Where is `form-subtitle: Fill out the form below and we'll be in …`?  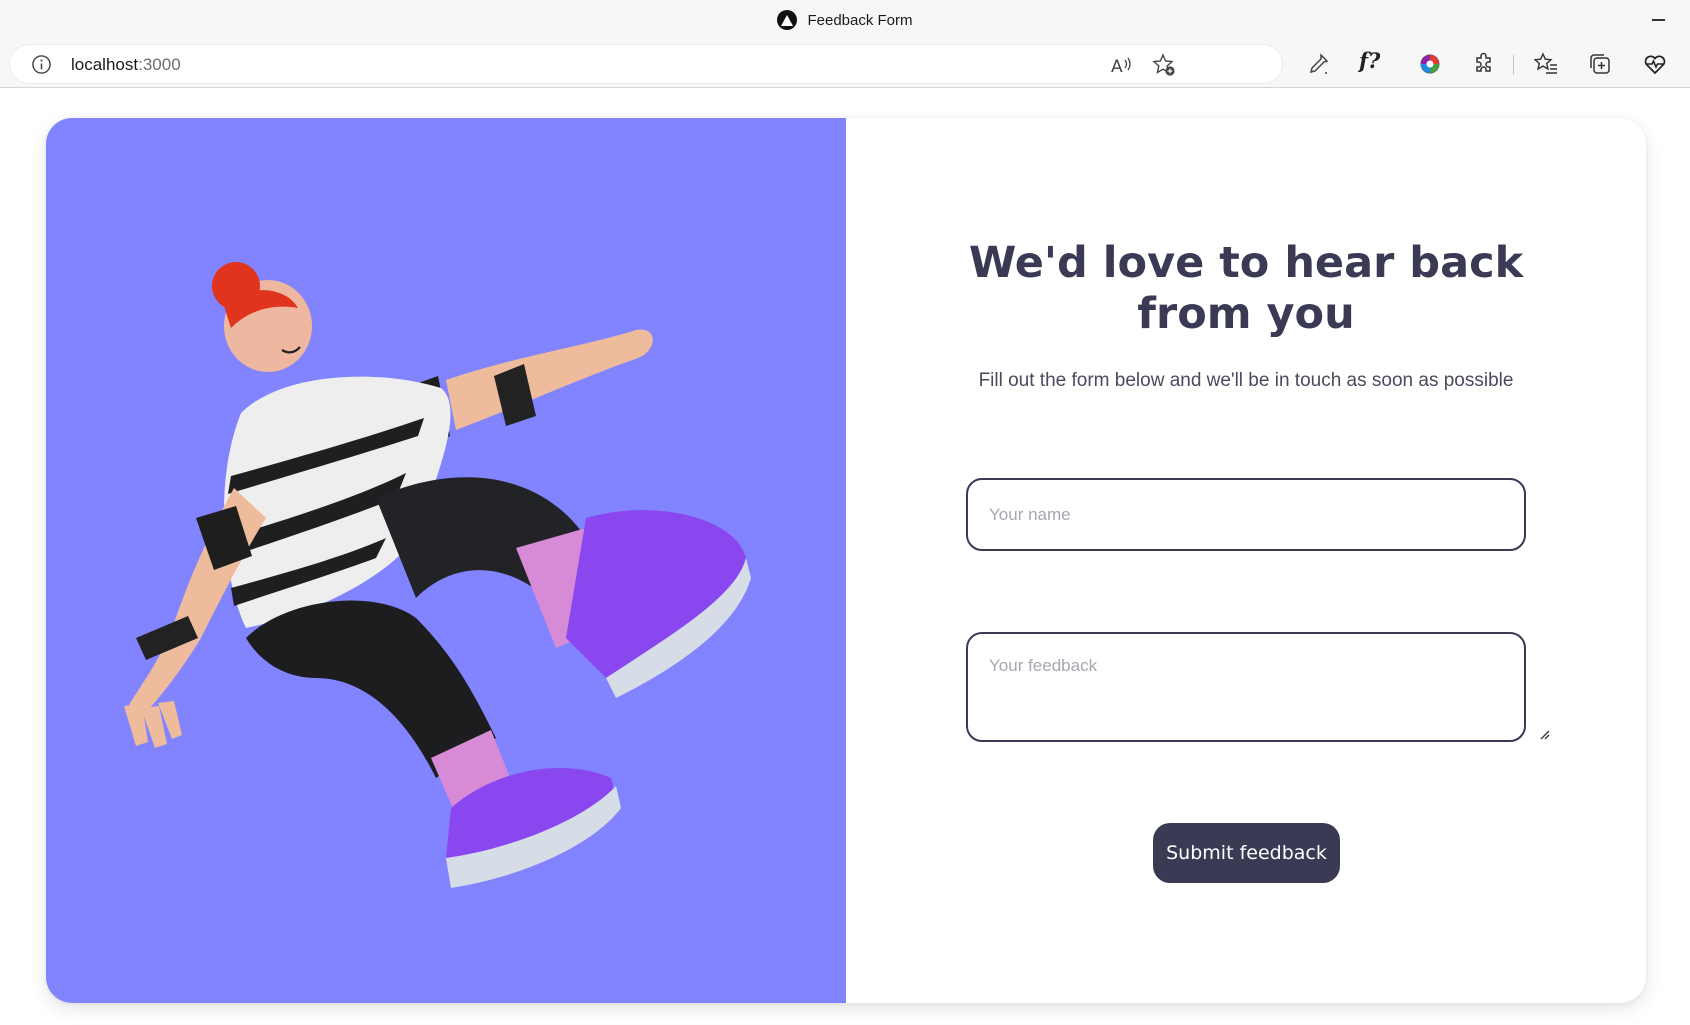 form-subtitle: Fill out the form below and we'll be in … is located at coordinates (1246, 380).